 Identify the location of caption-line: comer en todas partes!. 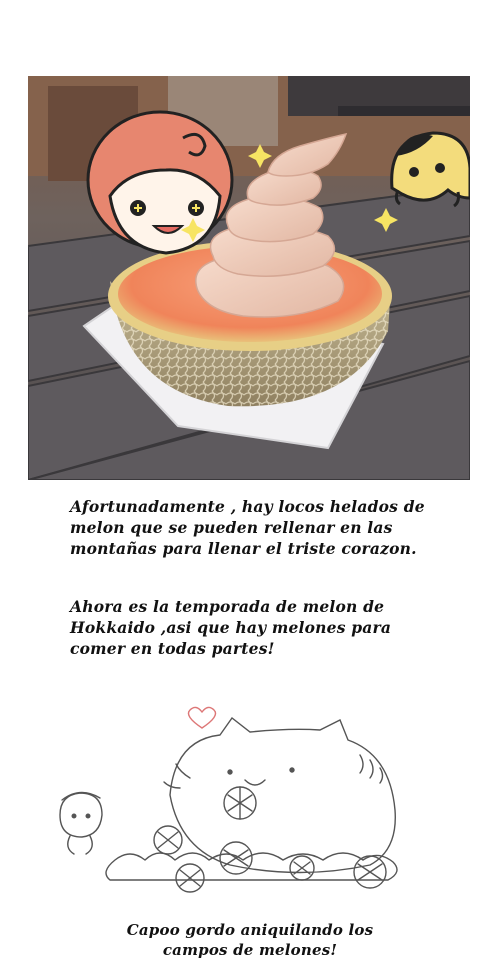
(172, 648).